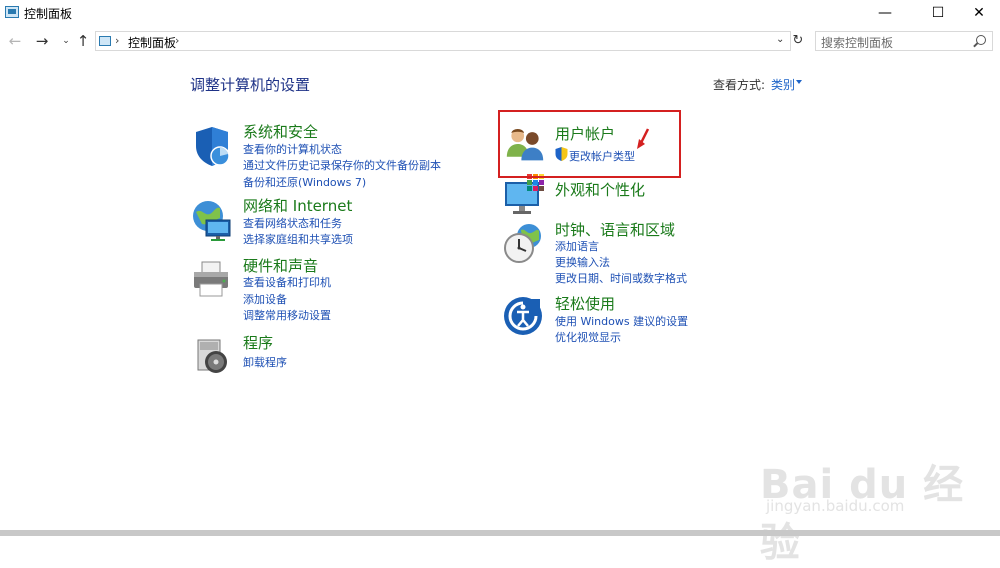  I want to click on title-bar: 控制面板 — ☐ ✕, so click(500, 13).